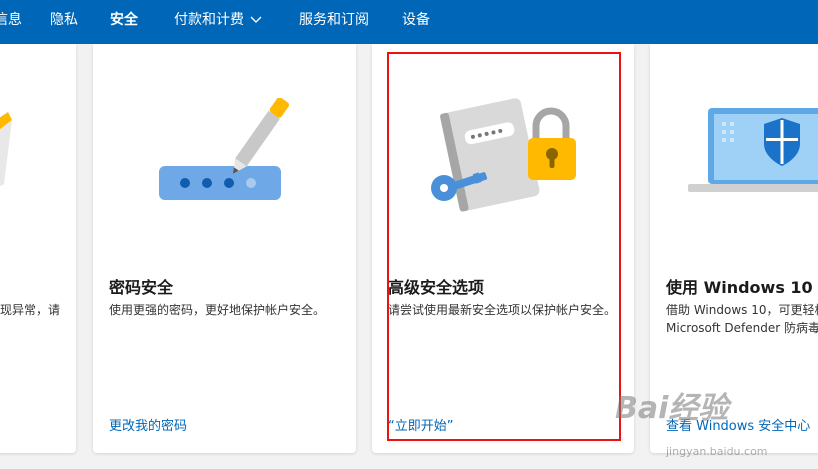  Describe the element at coordinates (742, 287) in the screenshot. I see `card-windows-title: 使用 Windows 10 确保` at that location.